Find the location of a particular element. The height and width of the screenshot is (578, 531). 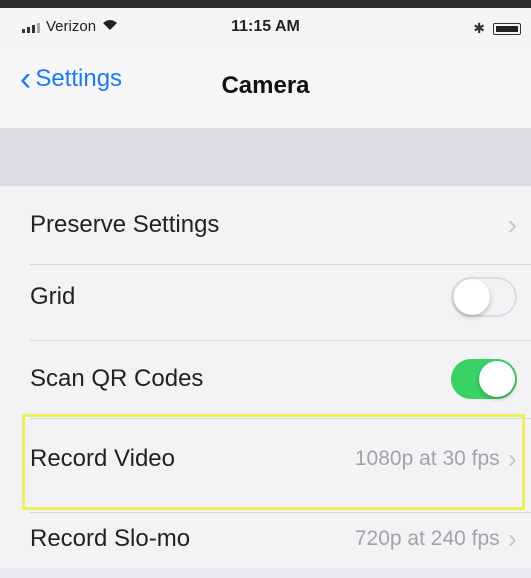

row-label: Scan QR Codes is located at coordinates (117, 378).